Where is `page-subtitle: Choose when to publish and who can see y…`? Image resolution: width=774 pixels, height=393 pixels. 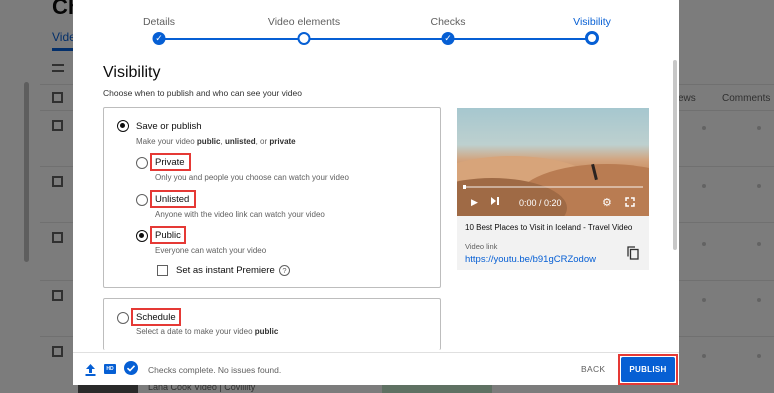
page-subtitle: Choose when to publish and who can see y… is located at coordinates (202, 93).